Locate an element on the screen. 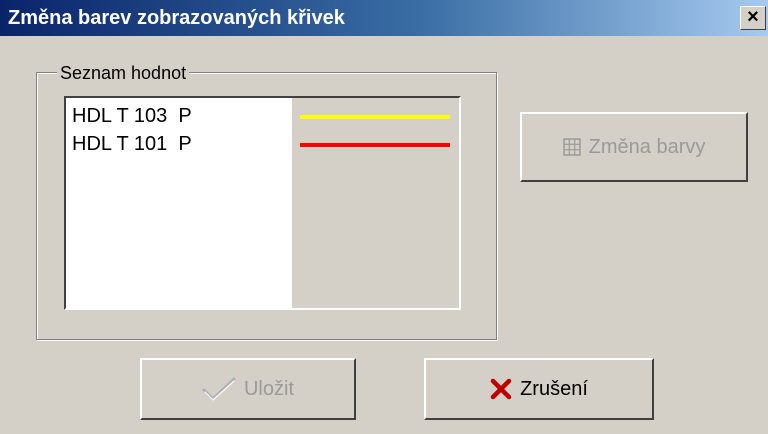  change-color-button: Změna barvy is located at coordinates (634, 147).